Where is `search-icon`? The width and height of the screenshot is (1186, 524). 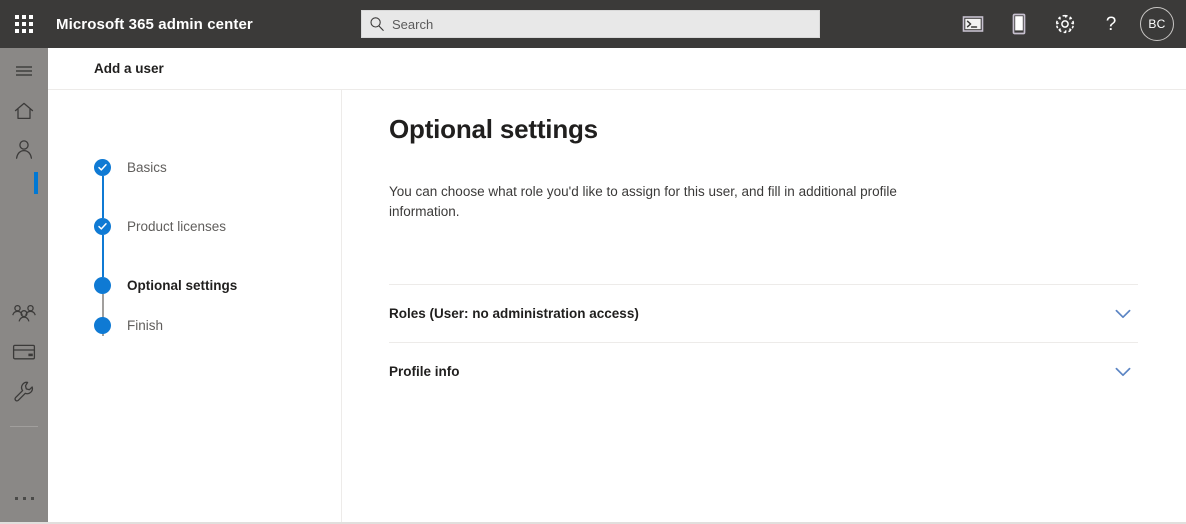
search-icon is located at coordinates (377, 24).